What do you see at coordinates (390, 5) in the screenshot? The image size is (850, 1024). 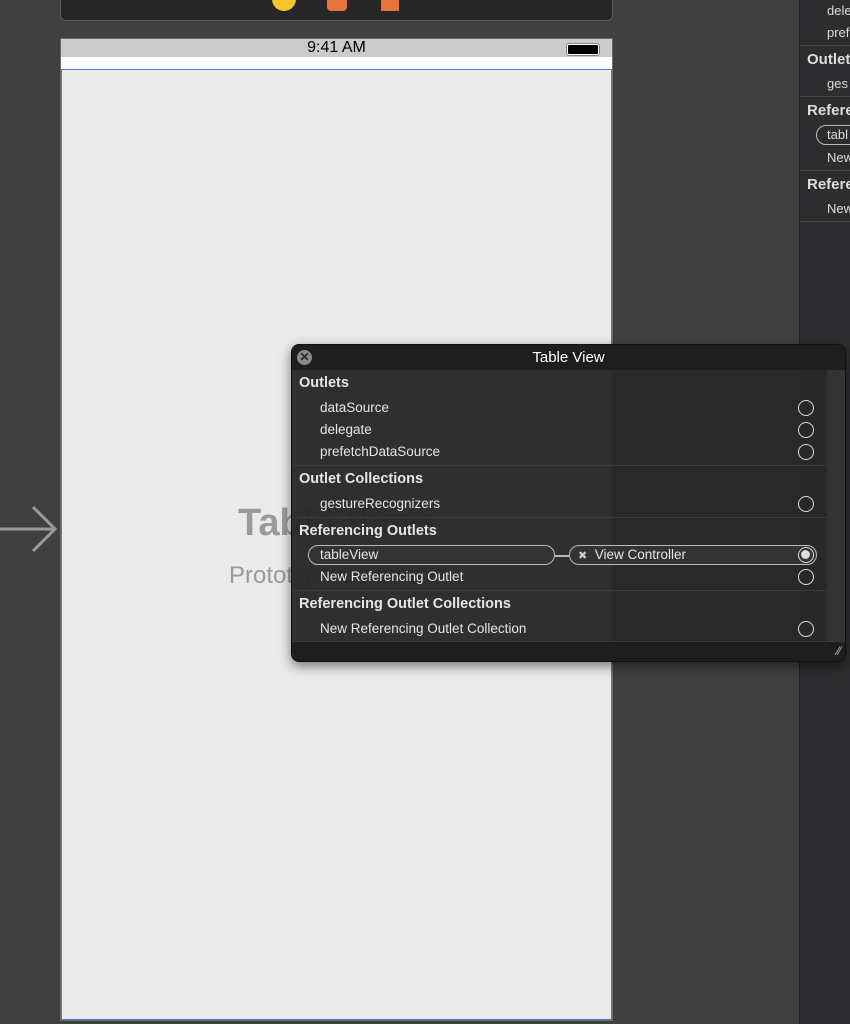 I see `exit-icon` at bounding box center [390, 5].